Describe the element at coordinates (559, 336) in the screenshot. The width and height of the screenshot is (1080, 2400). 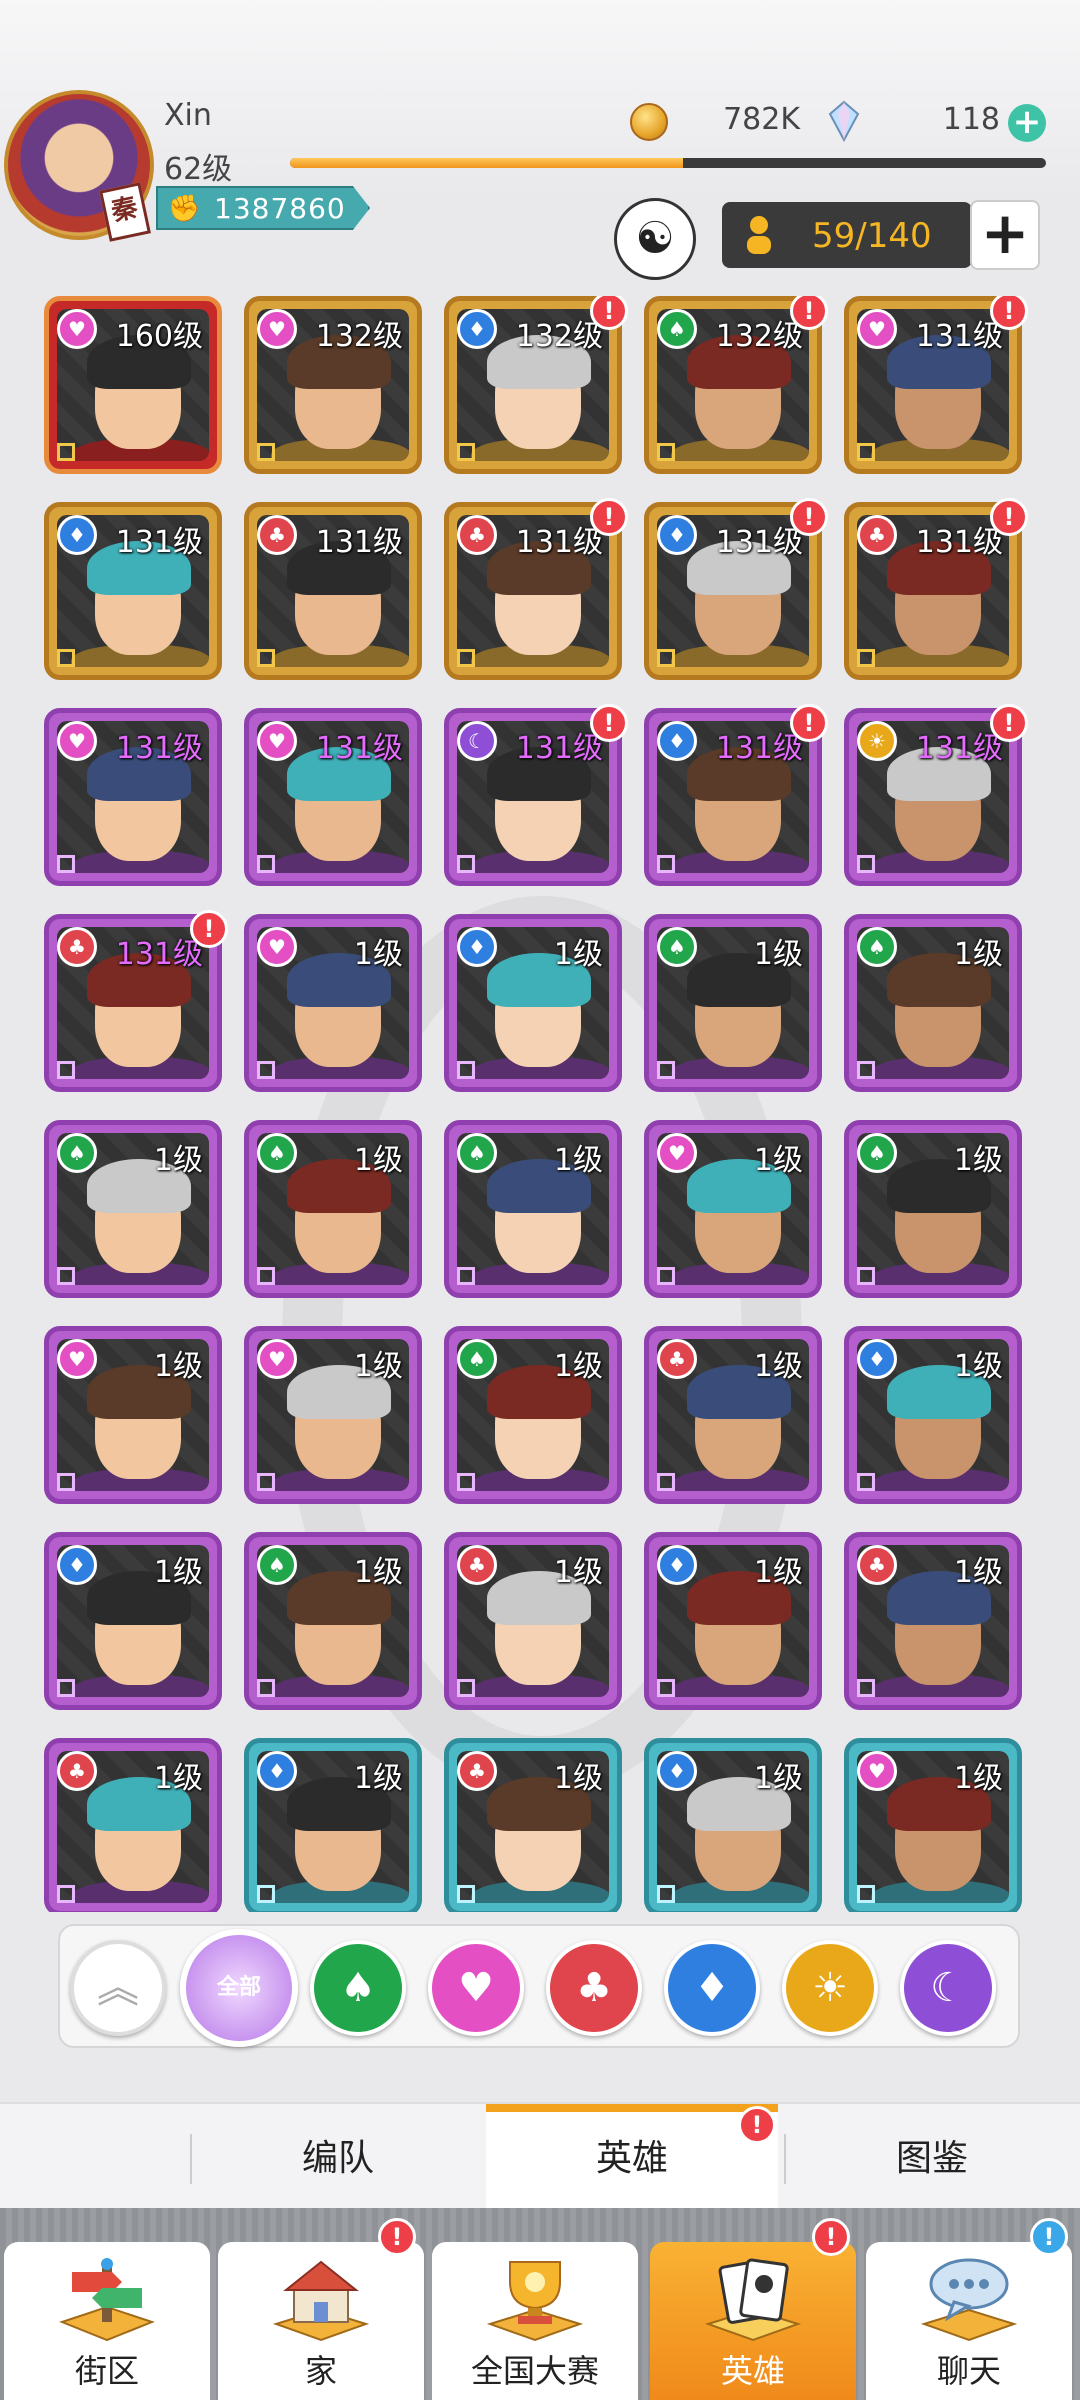
I see `hero-level: 132级` at that location.